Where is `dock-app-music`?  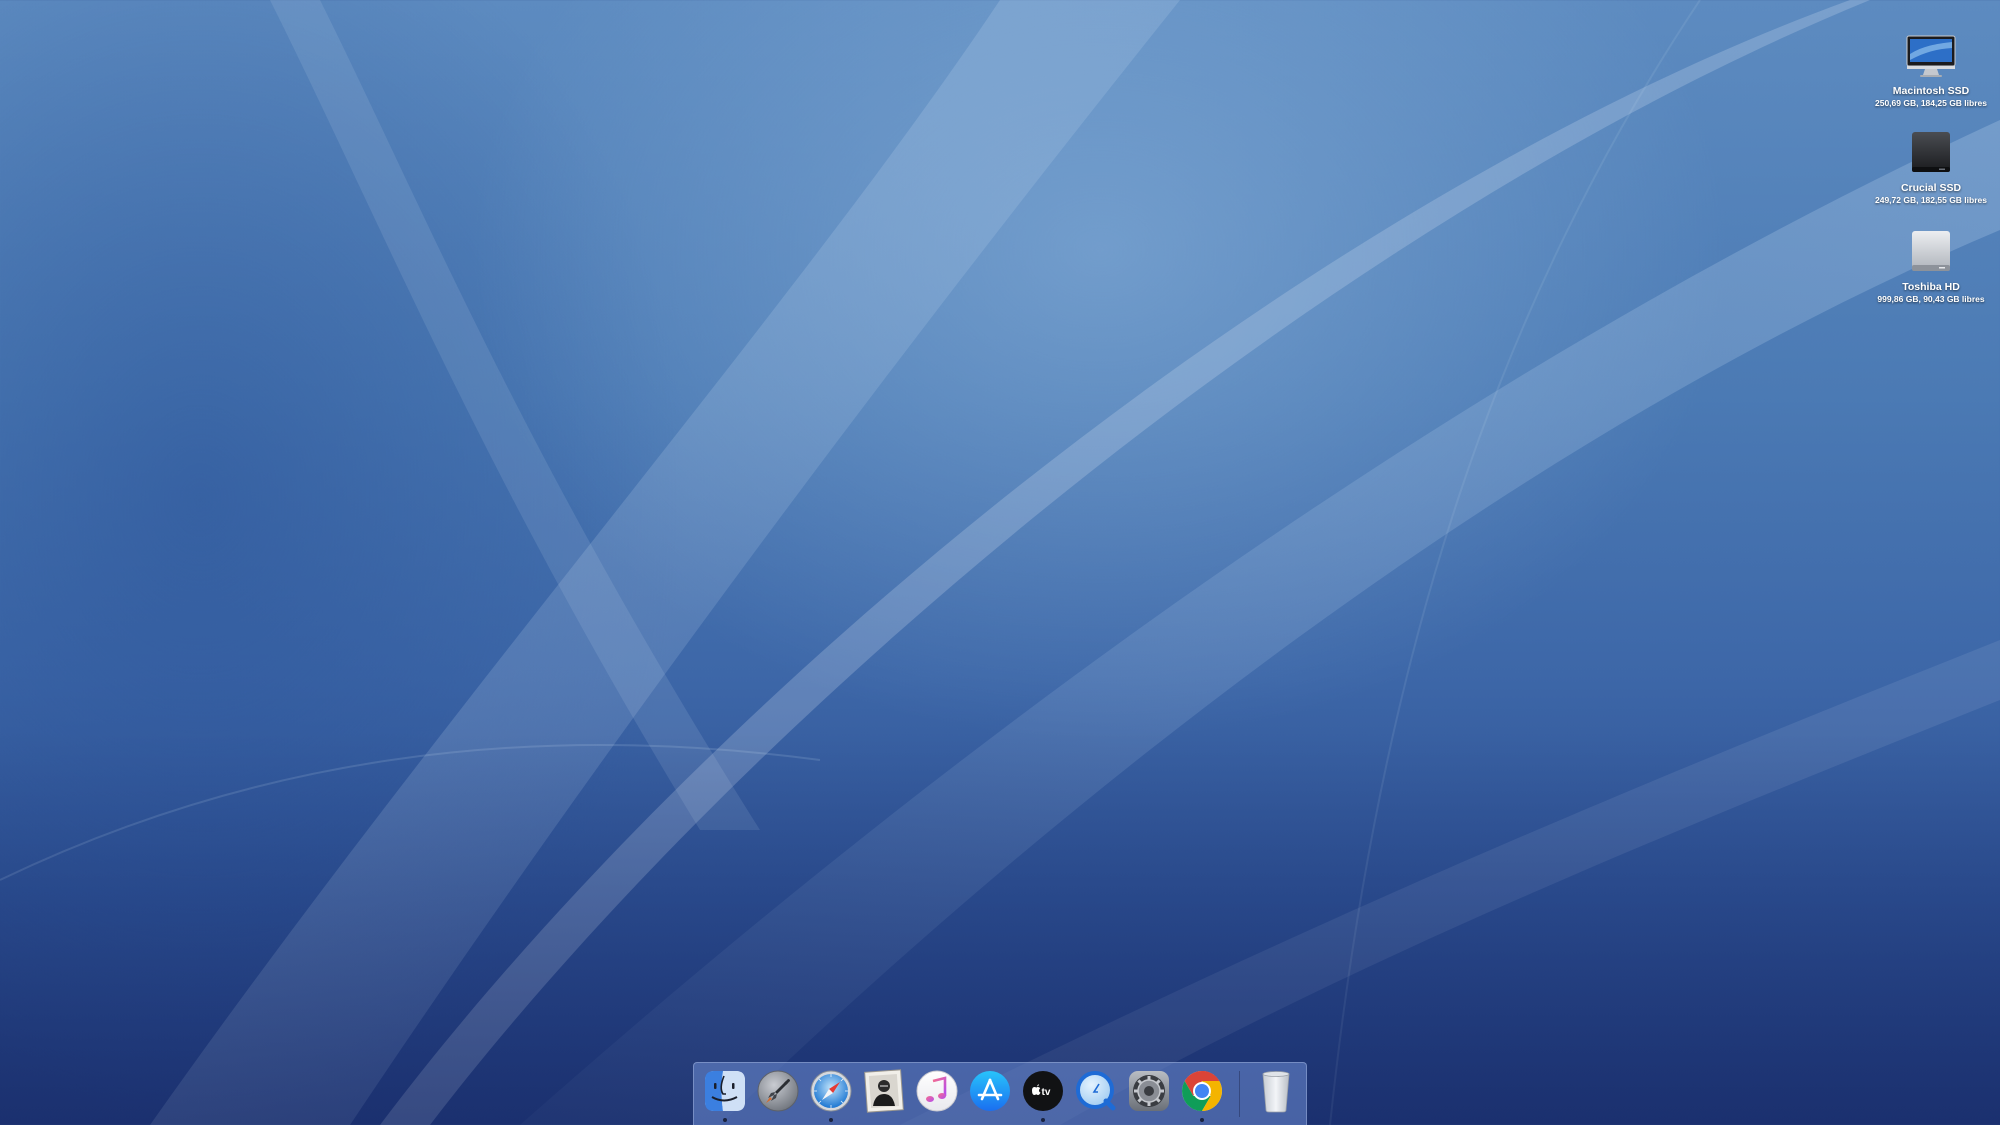 dock-app-music is located at coordinates (937, 1091).